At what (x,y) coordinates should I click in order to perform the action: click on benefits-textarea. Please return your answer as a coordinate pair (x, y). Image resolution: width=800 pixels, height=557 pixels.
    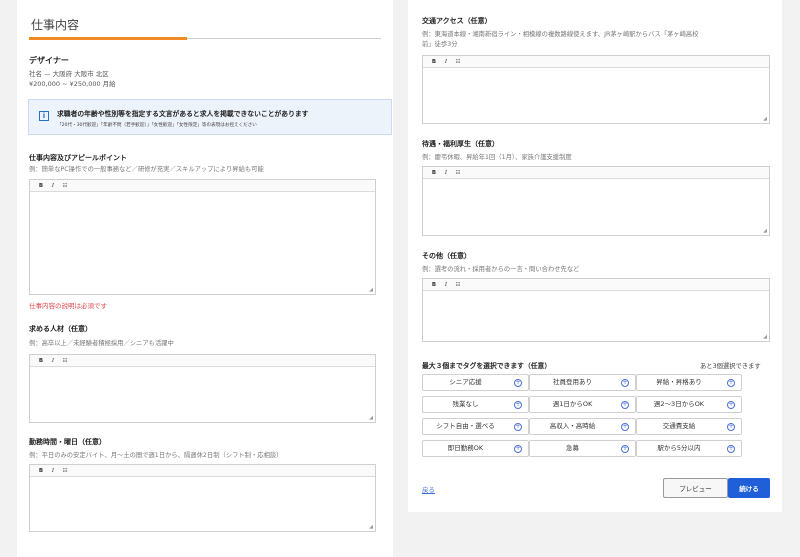
    Looking at the image, I should click on (596, 207).